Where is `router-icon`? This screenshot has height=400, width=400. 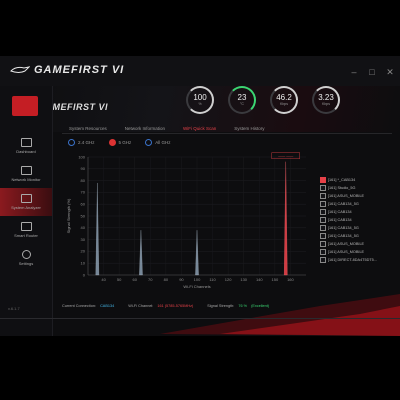 router-icon is located at coordinates (26, 226).